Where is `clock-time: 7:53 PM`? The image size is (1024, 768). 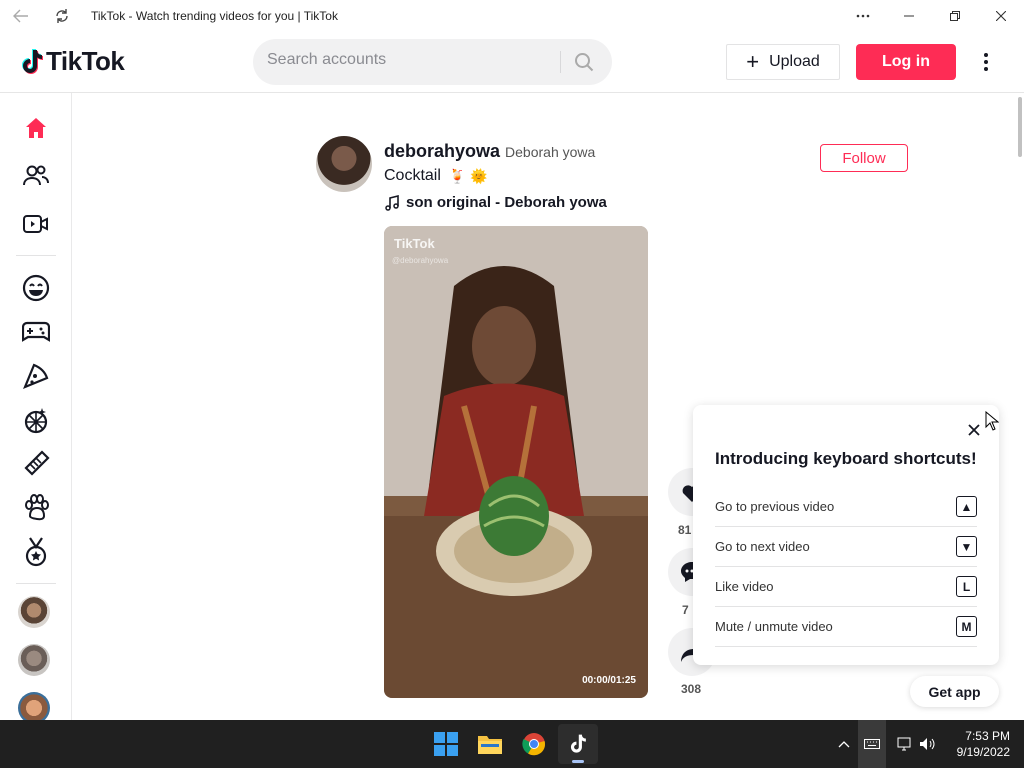 clock-time: 7:53 PM is located at coordinates (987, 736).